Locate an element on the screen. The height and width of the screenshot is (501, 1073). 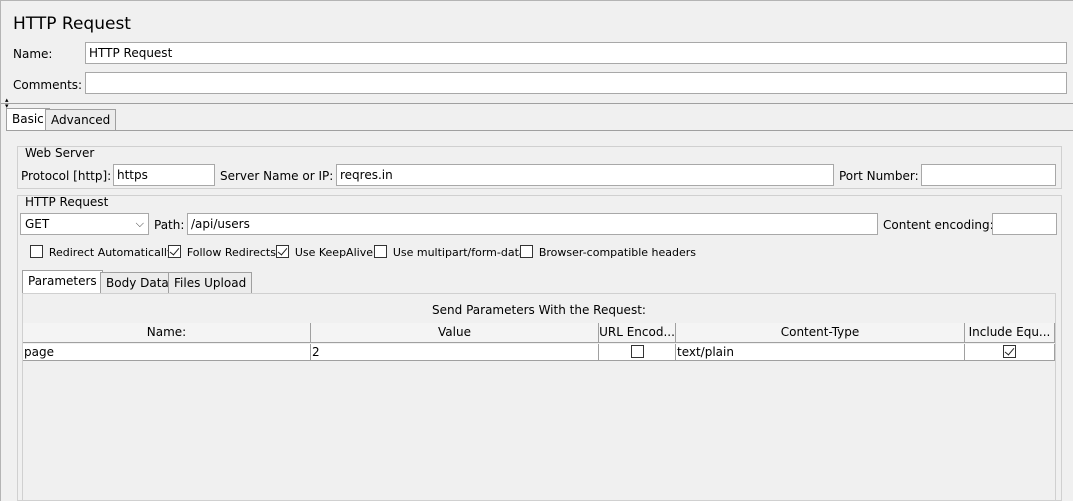
use-multipart-checkbox is located at coordinates (380, 251).